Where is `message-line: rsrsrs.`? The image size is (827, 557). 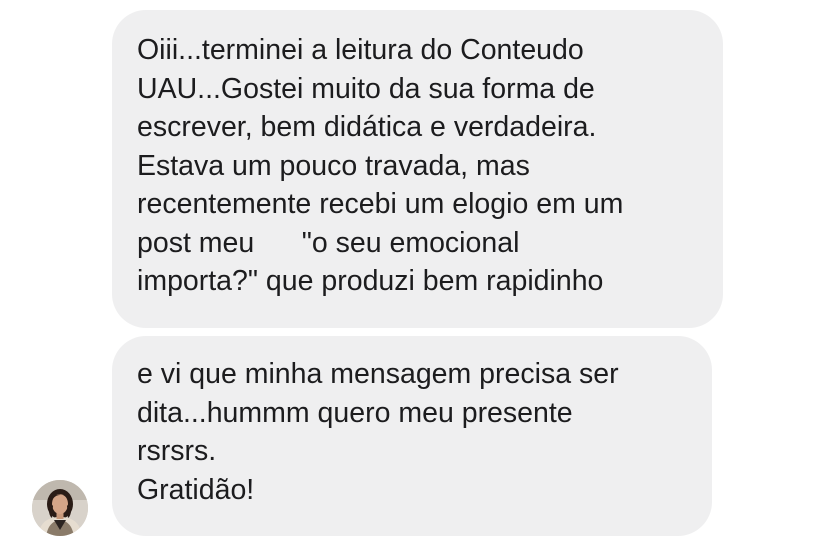 message-line: rsrsrs. is located at coordinates (177, 451).